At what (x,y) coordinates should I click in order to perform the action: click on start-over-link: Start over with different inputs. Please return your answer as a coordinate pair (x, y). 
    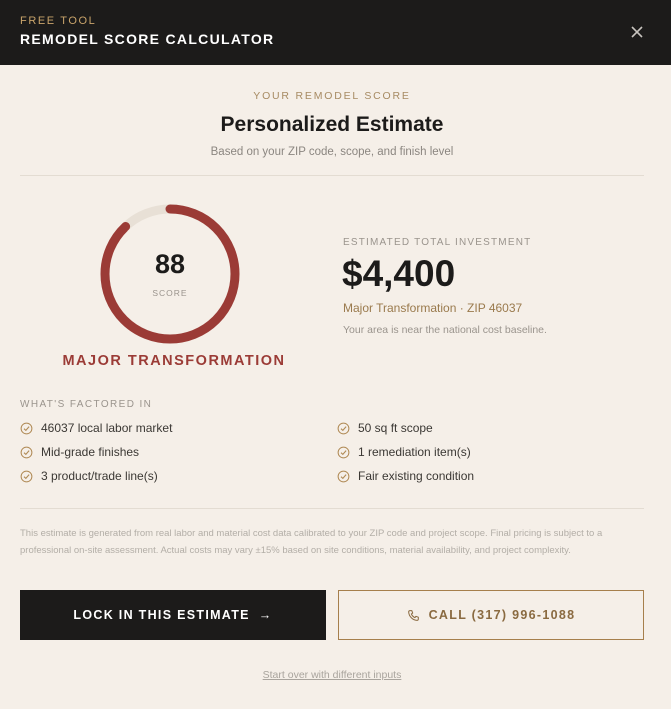
    Looking at the image, I should click on (332, 675).